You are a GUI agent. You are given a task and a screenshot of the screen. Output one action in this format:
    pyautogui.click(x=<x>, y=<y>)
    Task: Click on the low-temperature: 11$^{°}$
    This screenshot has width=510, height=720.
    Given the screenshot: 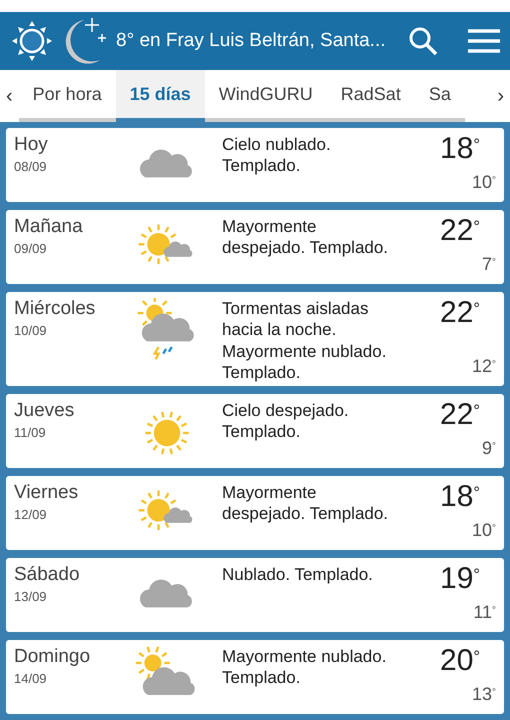 What is the action you would take?
    pyautogui.click(x=484, y=612)
    